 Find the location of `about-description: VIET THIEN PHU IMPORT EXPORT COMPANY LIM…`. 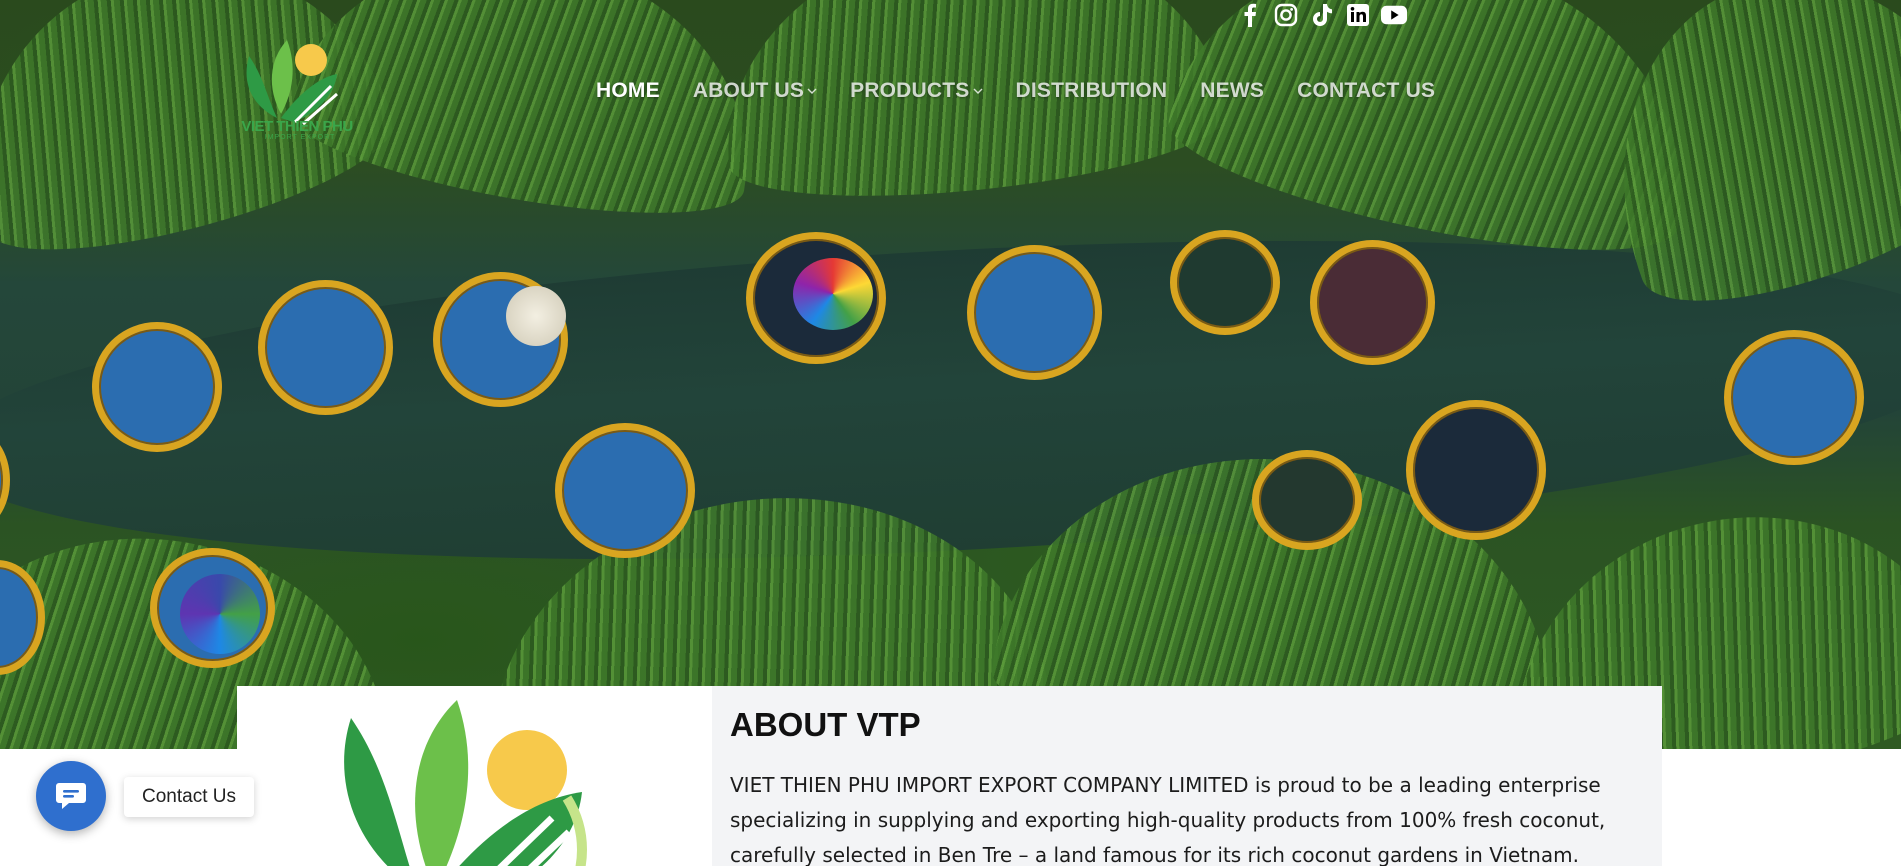

about-description: VIET THIEN PHU IMPORT EXPORT COMPANY LIM… is located at coordinates (1168, 819).